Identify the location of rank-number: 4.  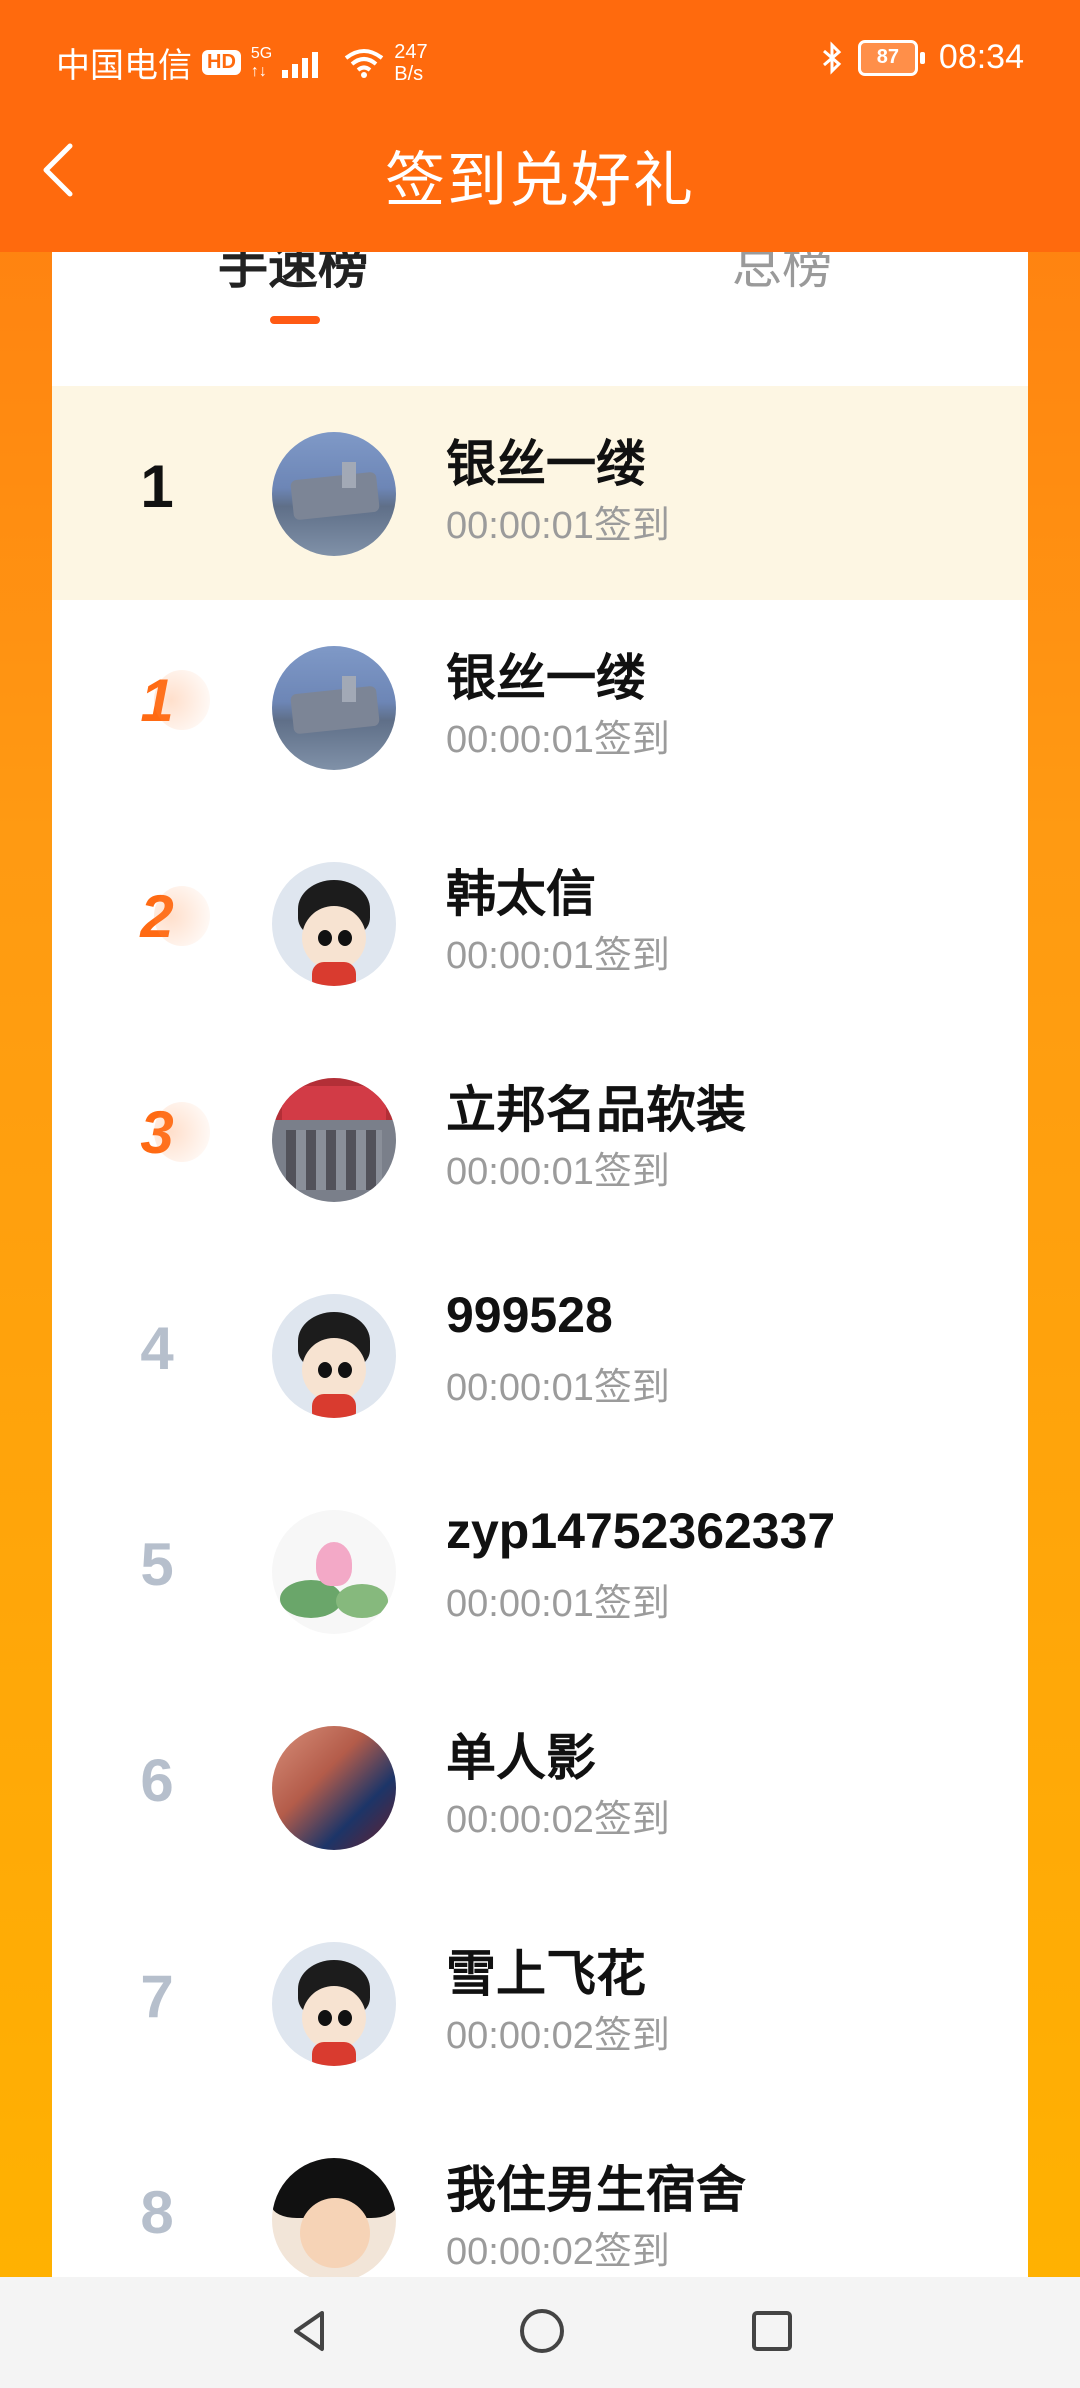
(157, 1348).